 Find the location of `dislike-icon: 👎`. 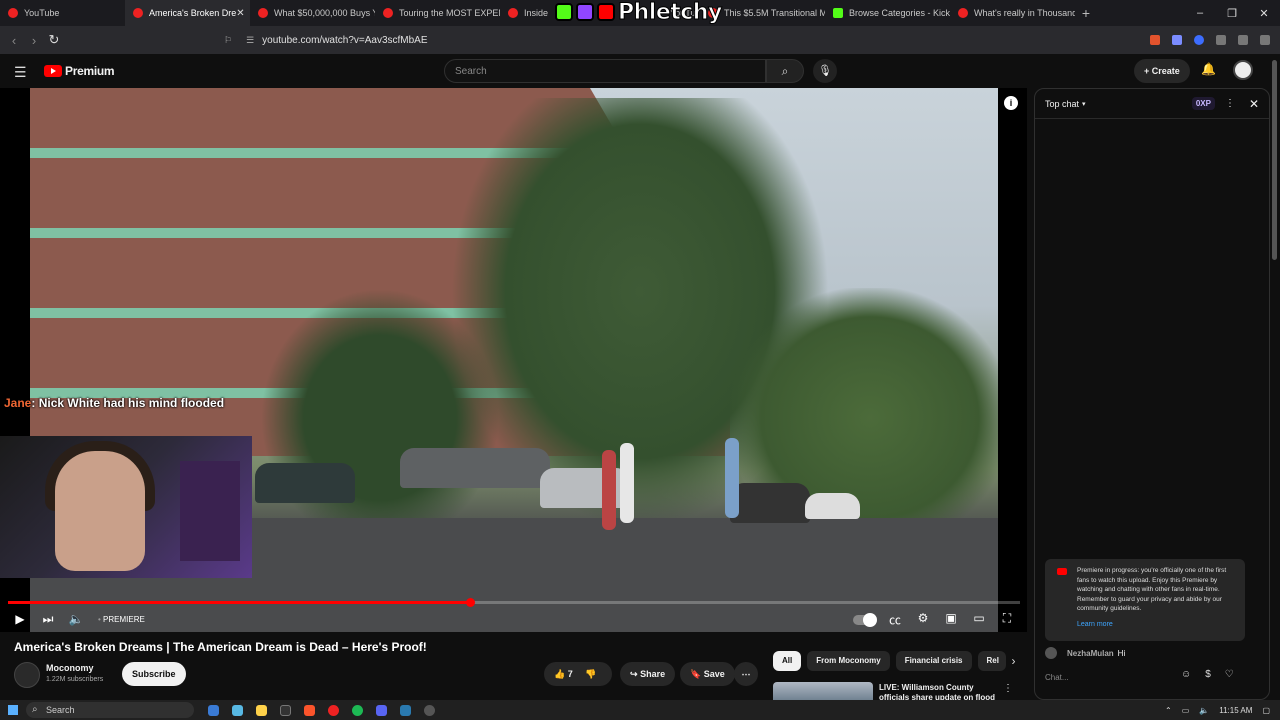

dislike-icon: 👎 is located at coordinates (590, 674).